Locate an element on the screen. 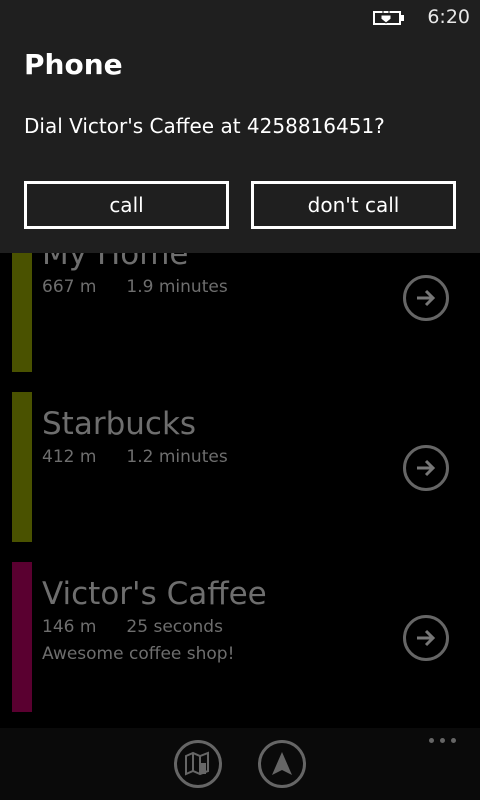 This screenshot has height=800, width=480. map-icon is located at coordinates (197, 763).